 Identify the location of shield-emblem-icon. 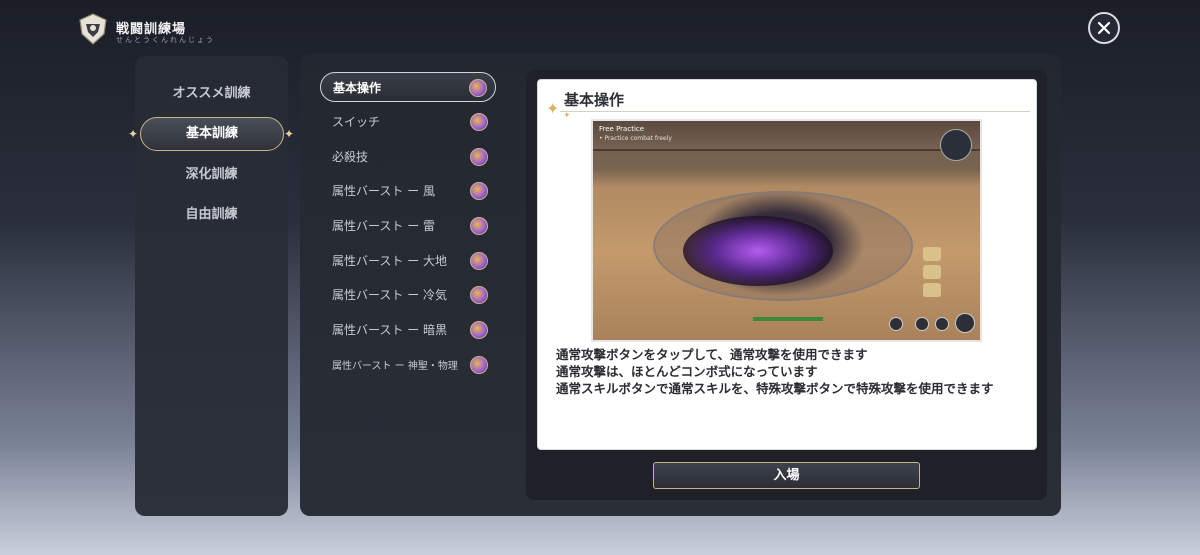
(93, 29).